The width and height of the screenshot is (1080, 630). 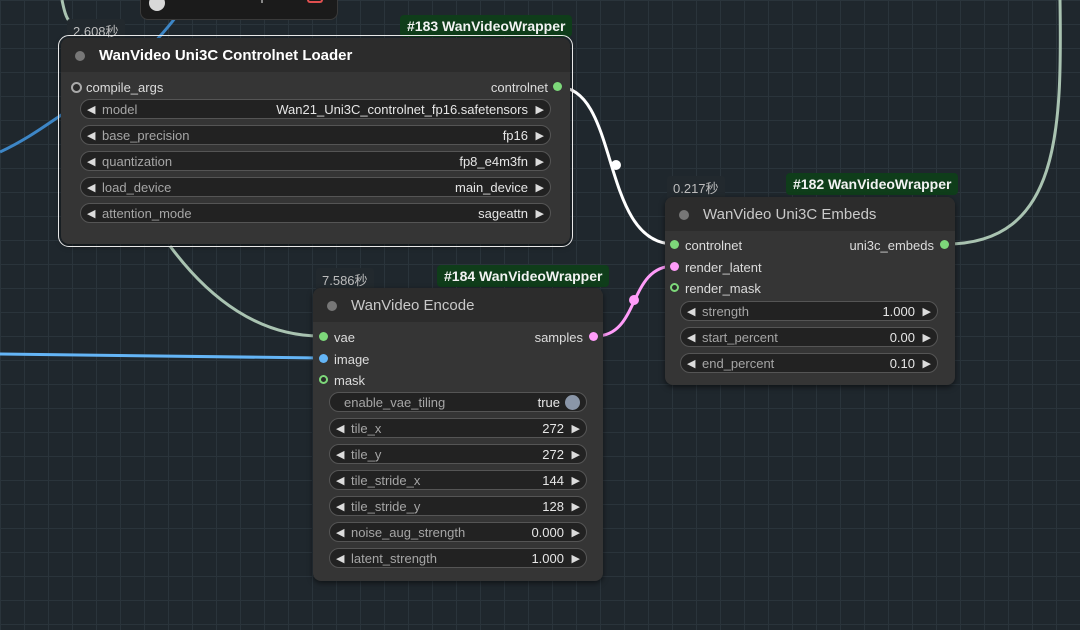 I want to click on input-slot-mask, so click(x=323, y=379).